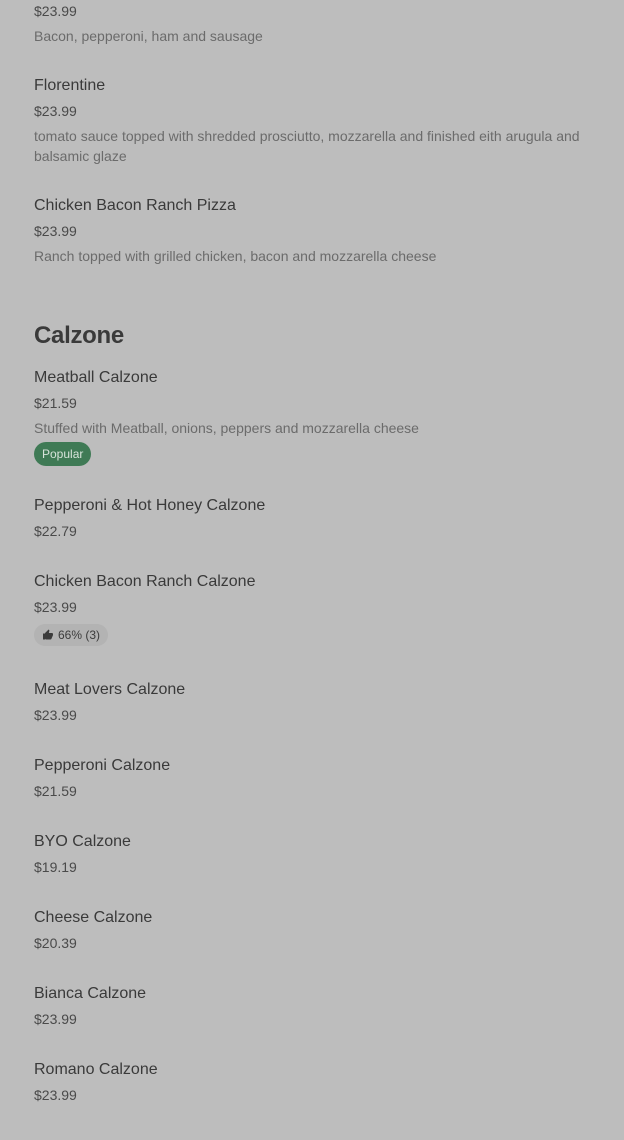  What do you see at coordinates (148, 36) in the screenshot?
I see `item-description: Bacon, pepperoni, ham and sausage` at bounding box center [148, 36].